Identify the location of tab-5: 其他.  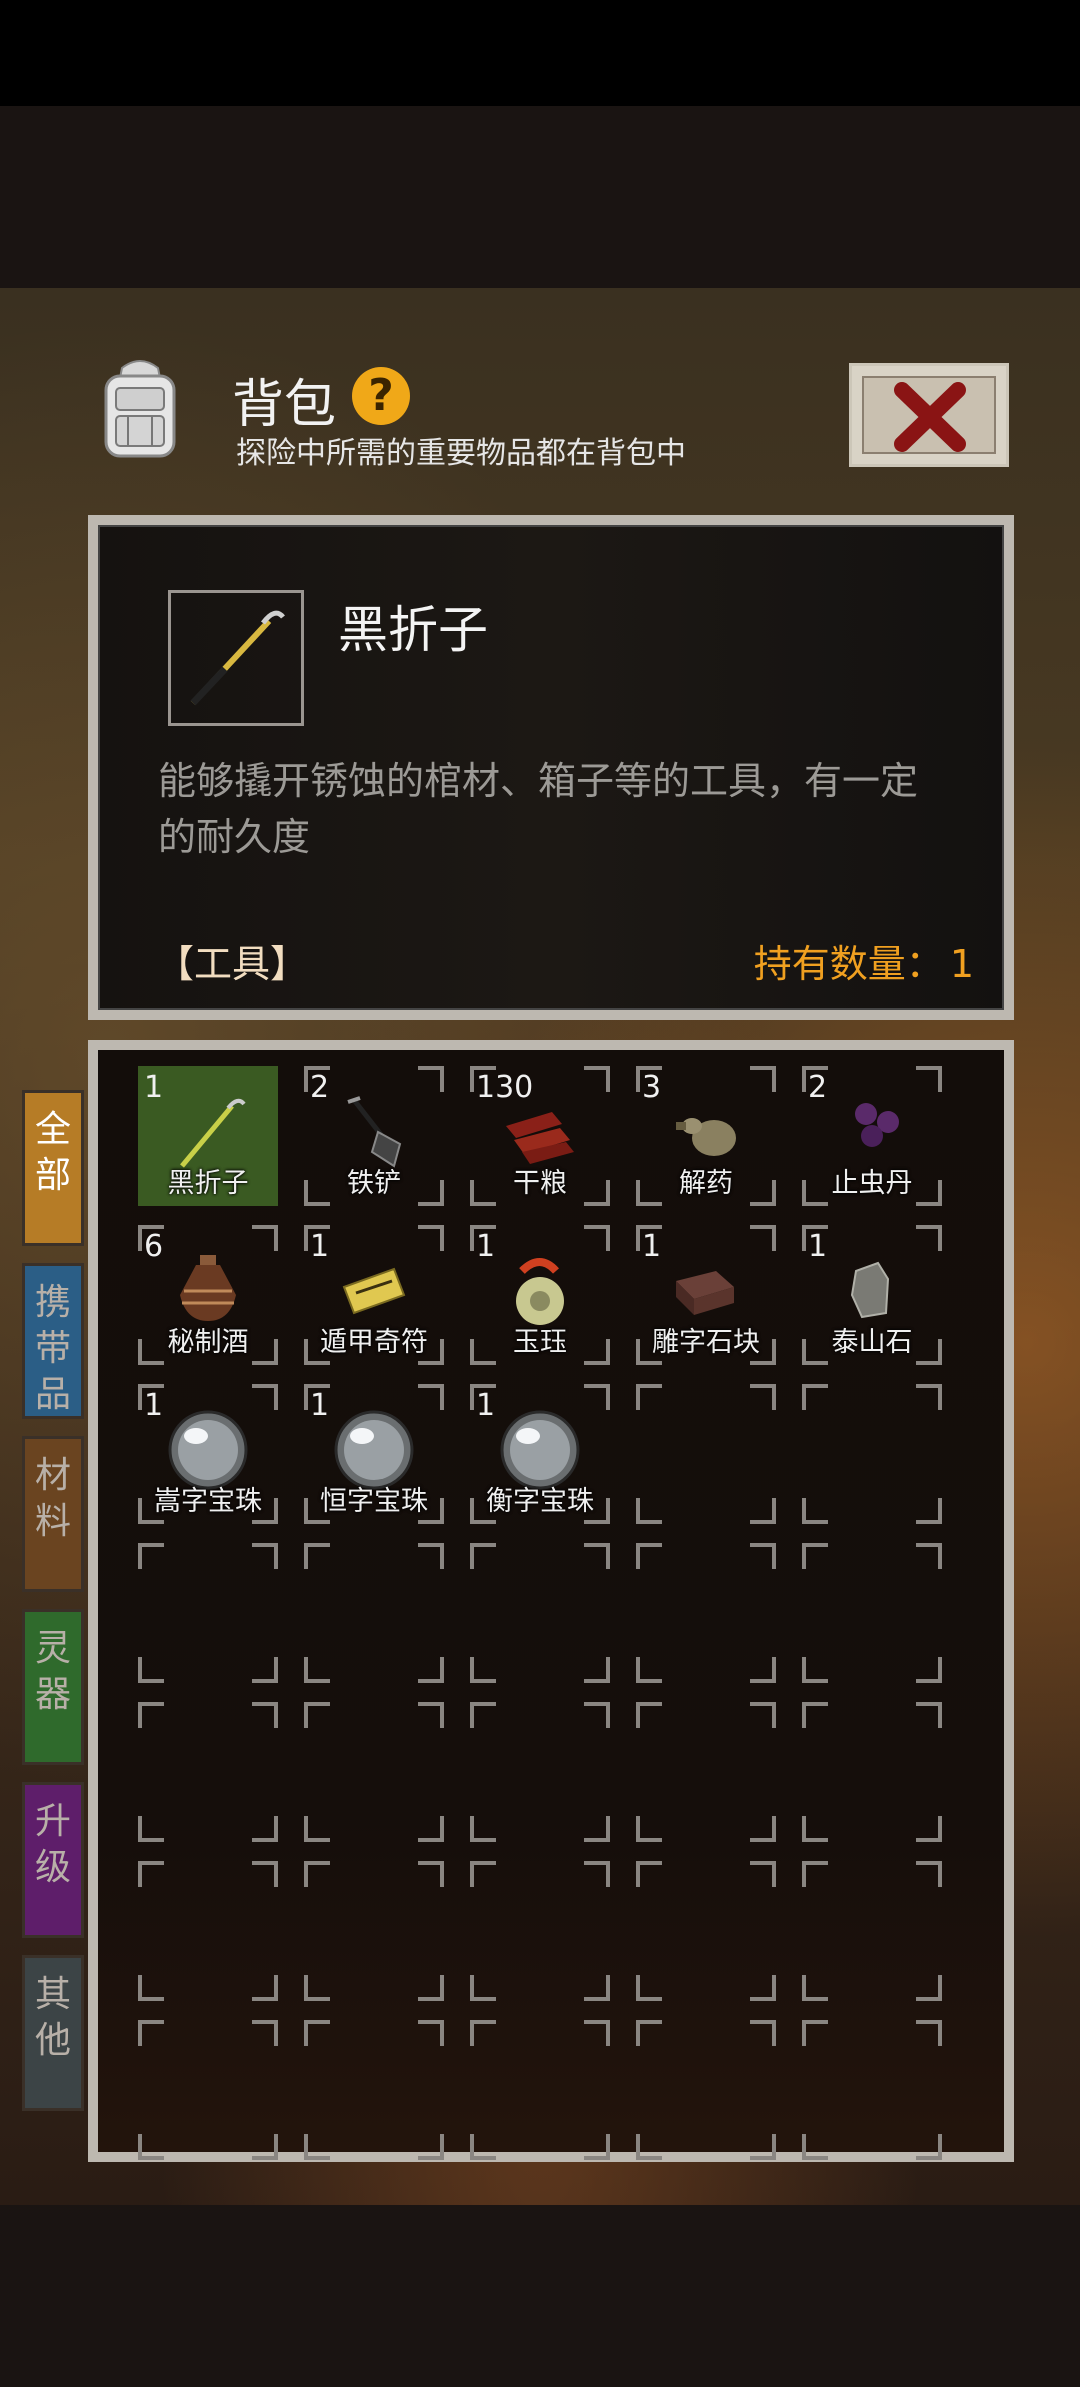
(53, 2033).